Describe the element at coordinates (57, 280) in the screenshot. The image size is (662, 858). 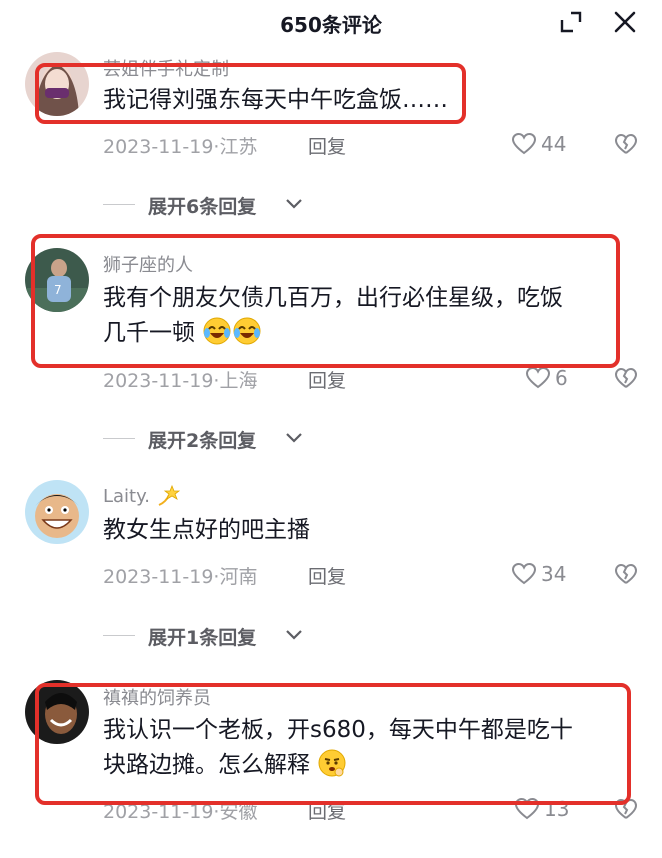
I see `avatar: 7` at that location.